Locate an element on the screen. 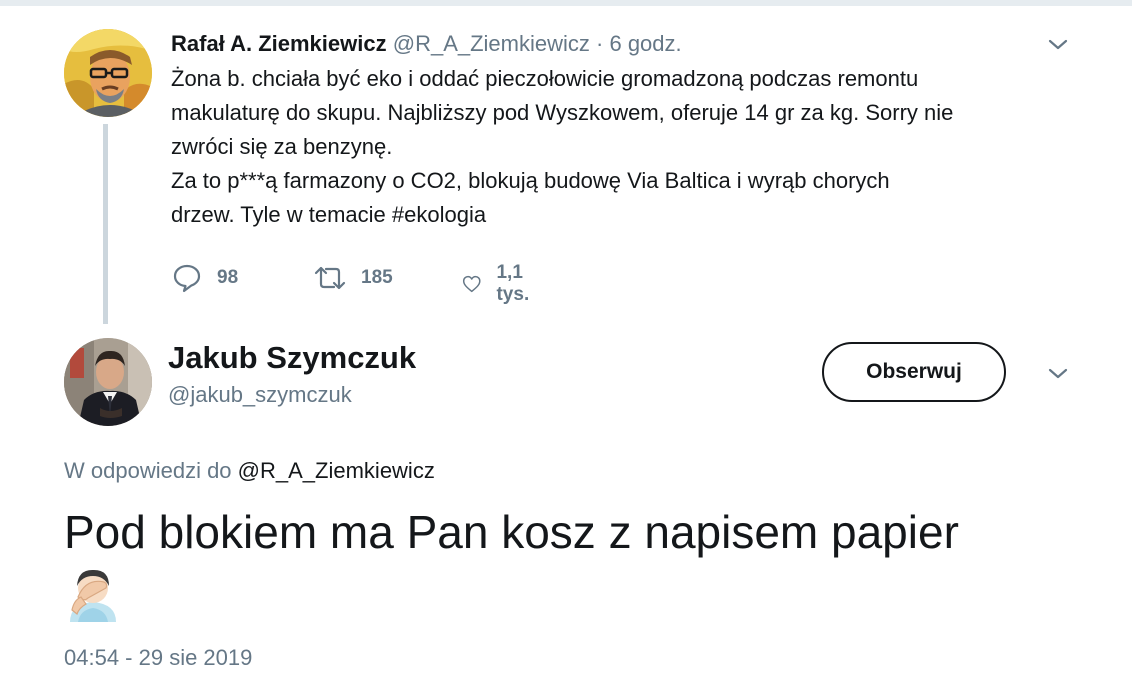 The image size is (1132, 696). tweet-timestamp: 04:54 - 29 sie 2019 is located at coordinates (158, 658).